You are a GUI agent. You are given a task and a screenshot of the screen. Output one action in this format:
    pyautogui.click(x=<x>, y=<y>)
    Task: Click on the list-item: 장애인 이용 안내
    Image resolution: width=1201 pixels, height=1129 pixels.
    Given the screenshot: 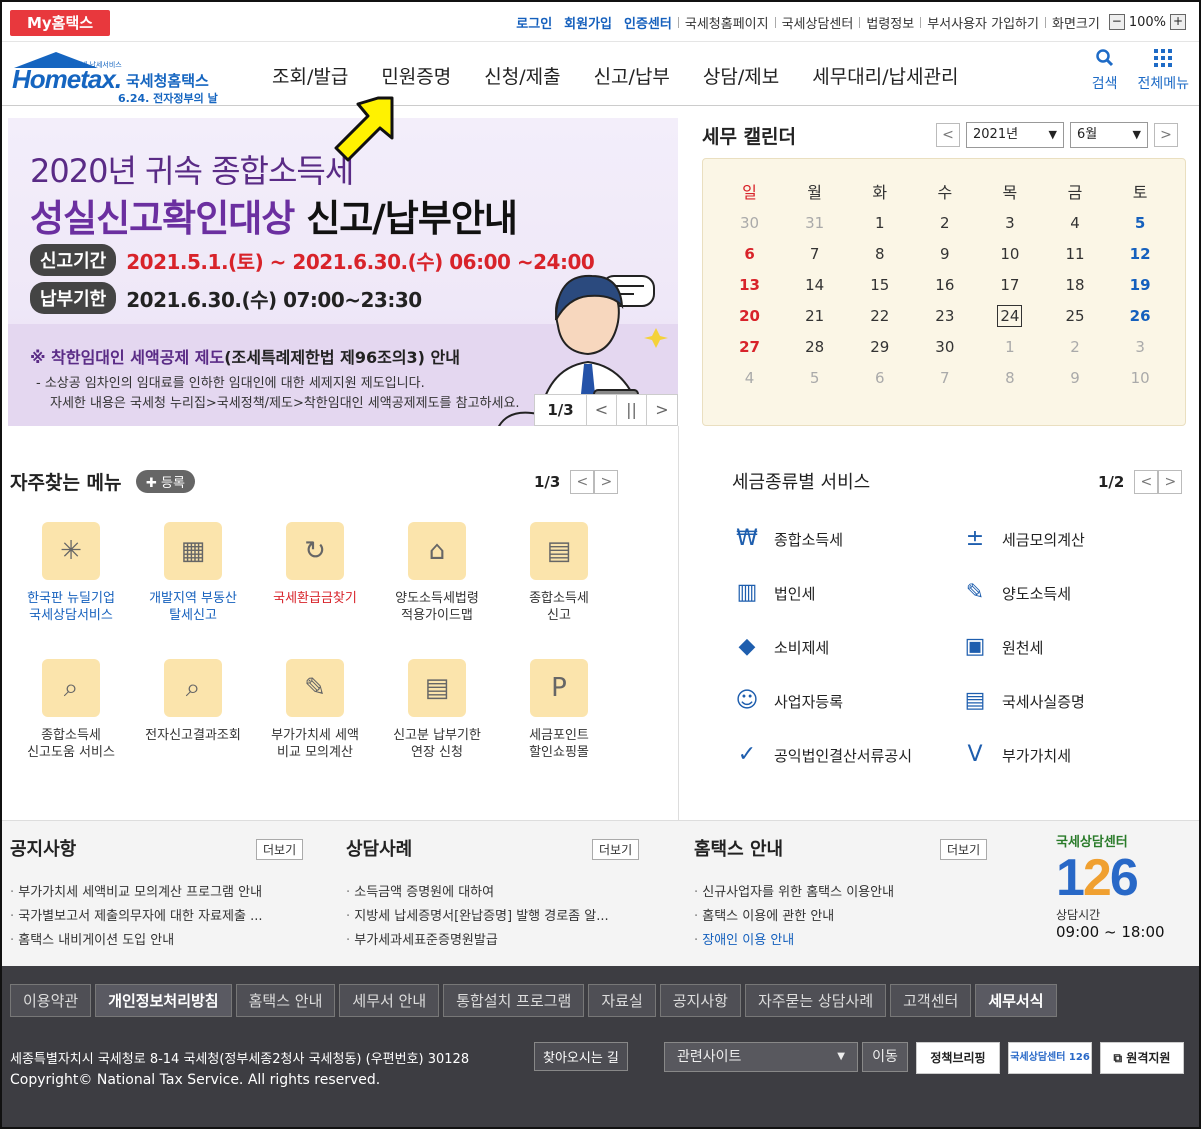 What is the action you would take?
    pyautogui.click(x=794, y=941)
    